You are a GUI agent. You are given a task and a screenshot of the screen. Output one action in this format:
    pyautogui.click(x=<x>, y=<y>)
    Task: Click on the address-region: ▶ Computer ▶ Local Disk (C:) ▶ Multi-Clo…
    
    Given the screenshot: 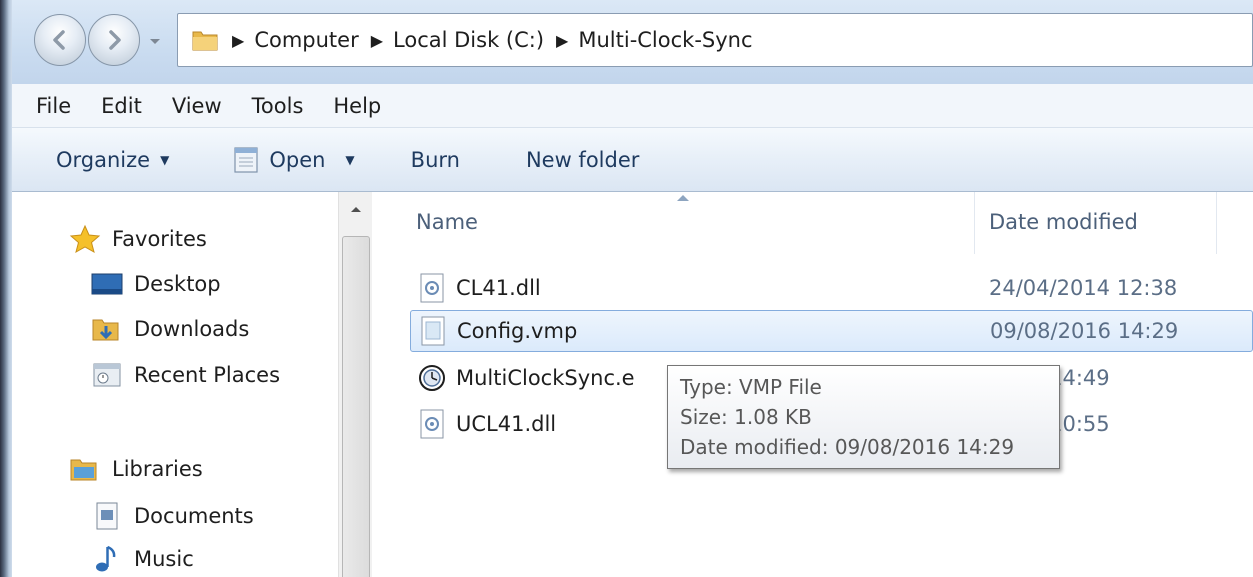 What is the action you would take?
    pyautogui.click(x=632, y=42)
    